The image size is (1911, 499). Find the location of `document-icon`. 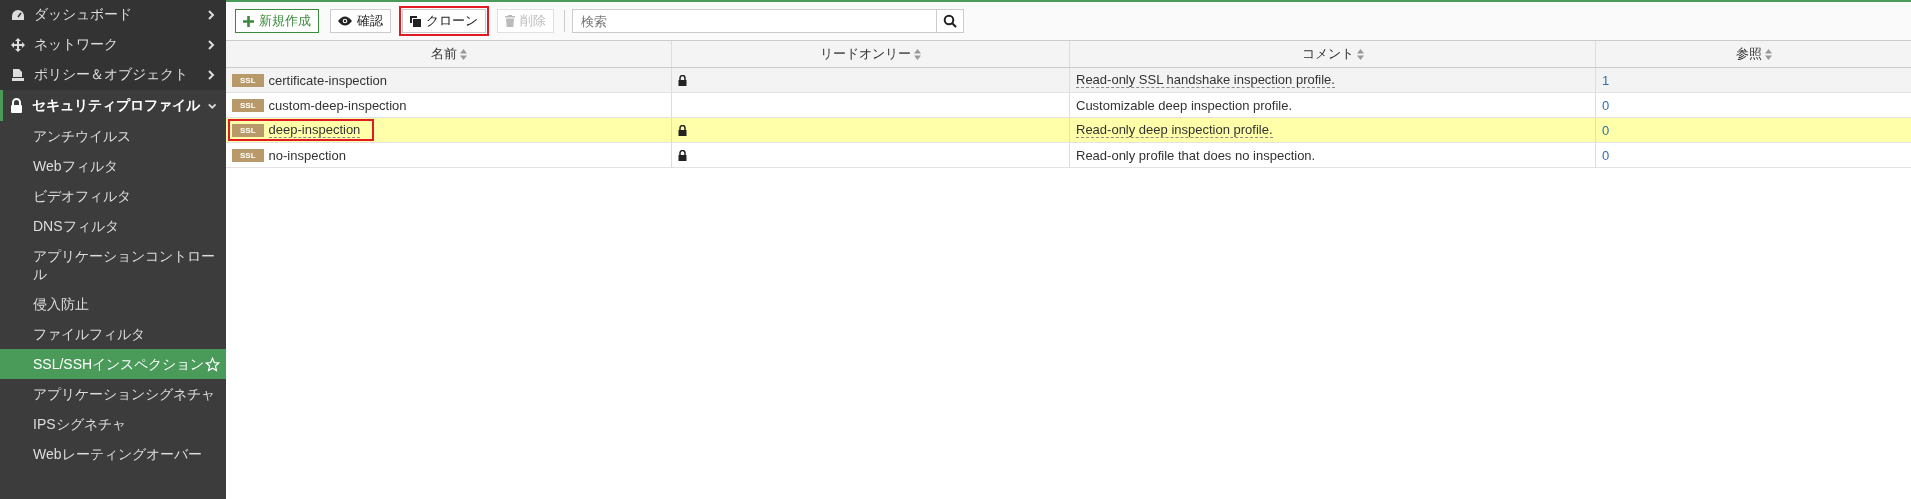

document-icon is located at coordinates (18, 75).